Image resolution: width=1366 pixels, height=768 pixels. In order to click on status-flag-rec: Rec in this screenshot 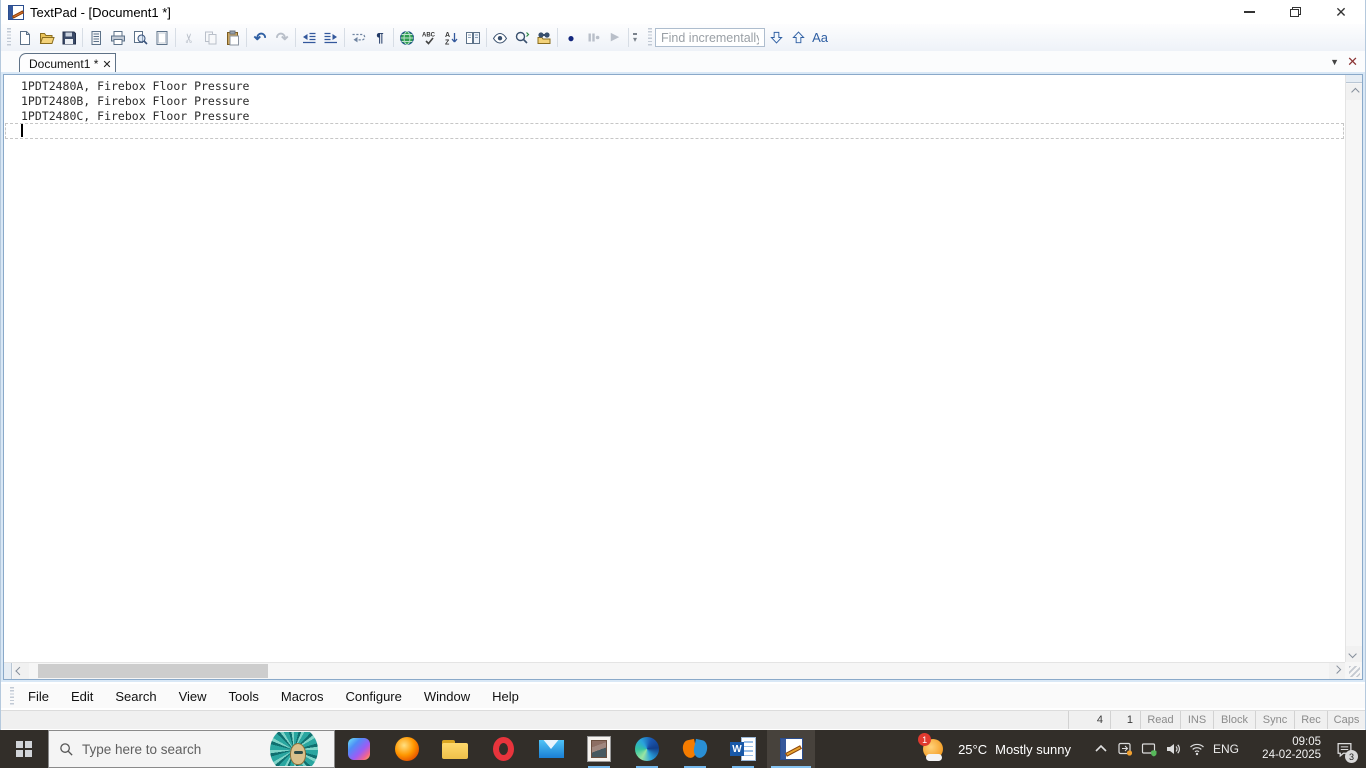, I will do `click(1310, 720)`.